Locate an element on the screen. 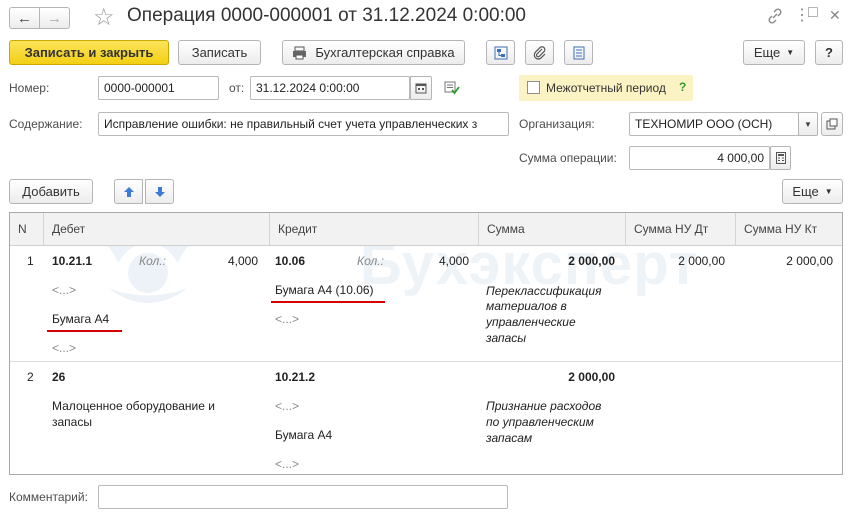 This screenshot has width=850, height=516. attachment-icon is located at coordinates (539, 52).